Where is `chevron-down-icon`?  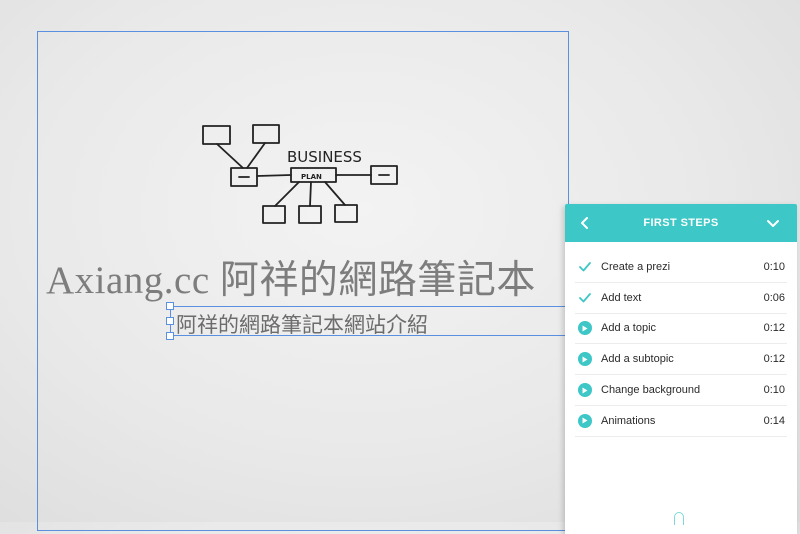 chevron-down-icon is located at coordinates (773, 223).